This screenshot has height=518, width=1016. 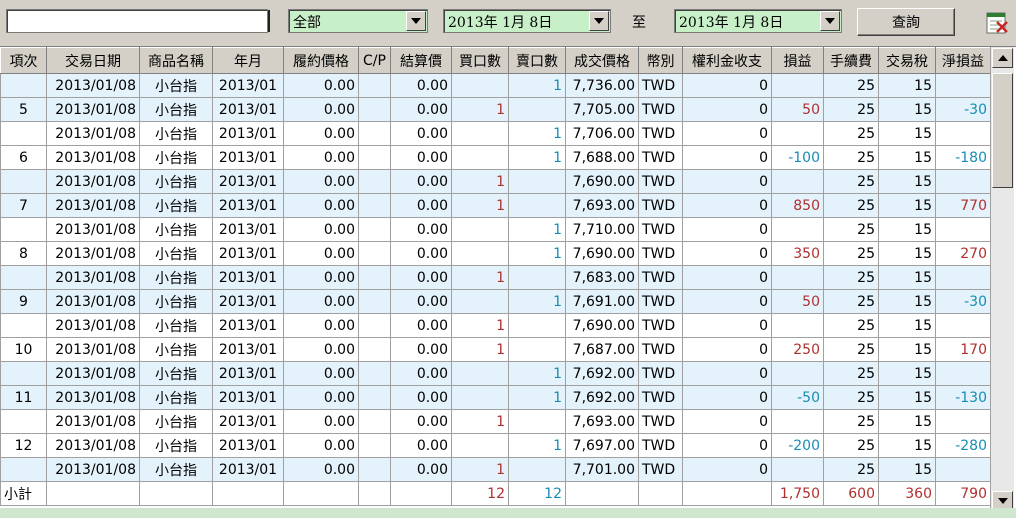 What do you see at coordinates (23, 397) in the screenshot?
I see `cell-no: 11` at bounding box center [23, 397].